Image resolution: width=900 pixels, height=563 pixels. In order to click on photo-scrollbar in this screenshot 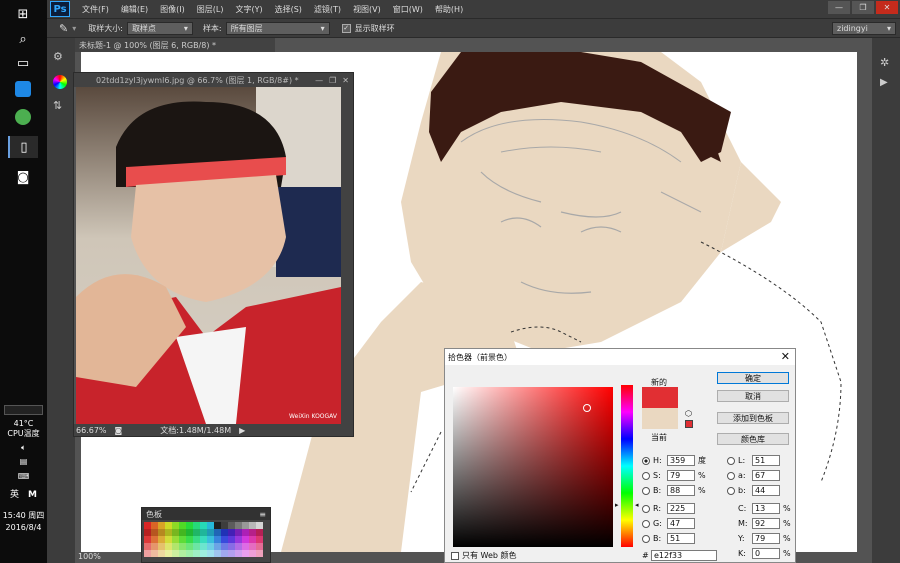, I will do `click(347, 255)`.